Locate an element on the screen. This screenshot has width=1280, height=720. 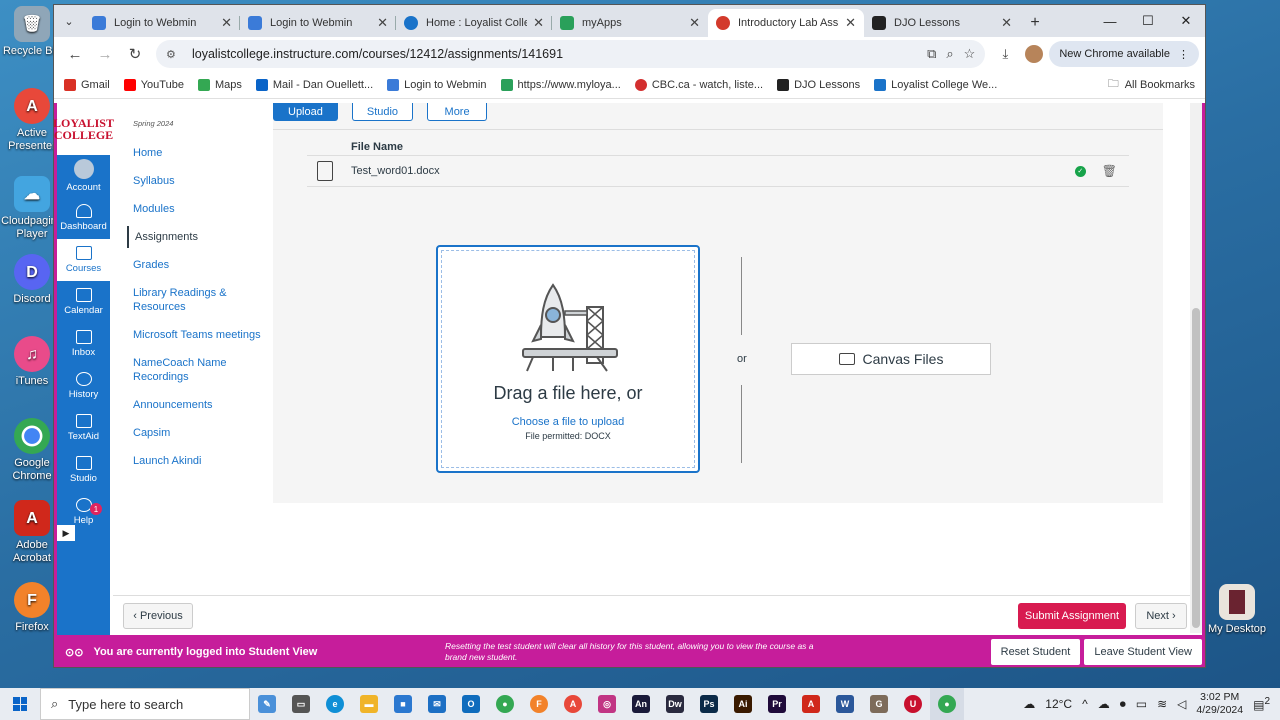
taskbar-edge: e is located at coordinates (335, 704).